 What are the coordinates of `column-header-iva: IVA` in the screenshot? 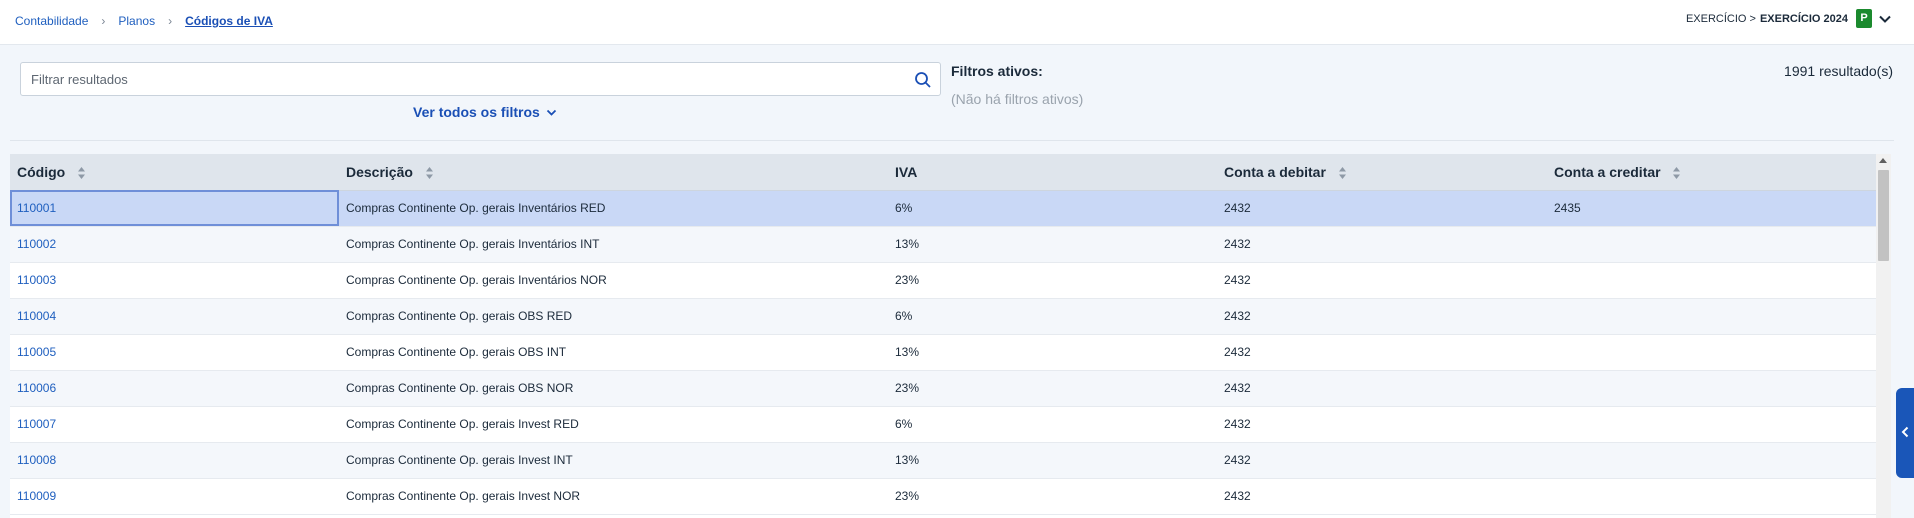 It's located at (1052, 172).